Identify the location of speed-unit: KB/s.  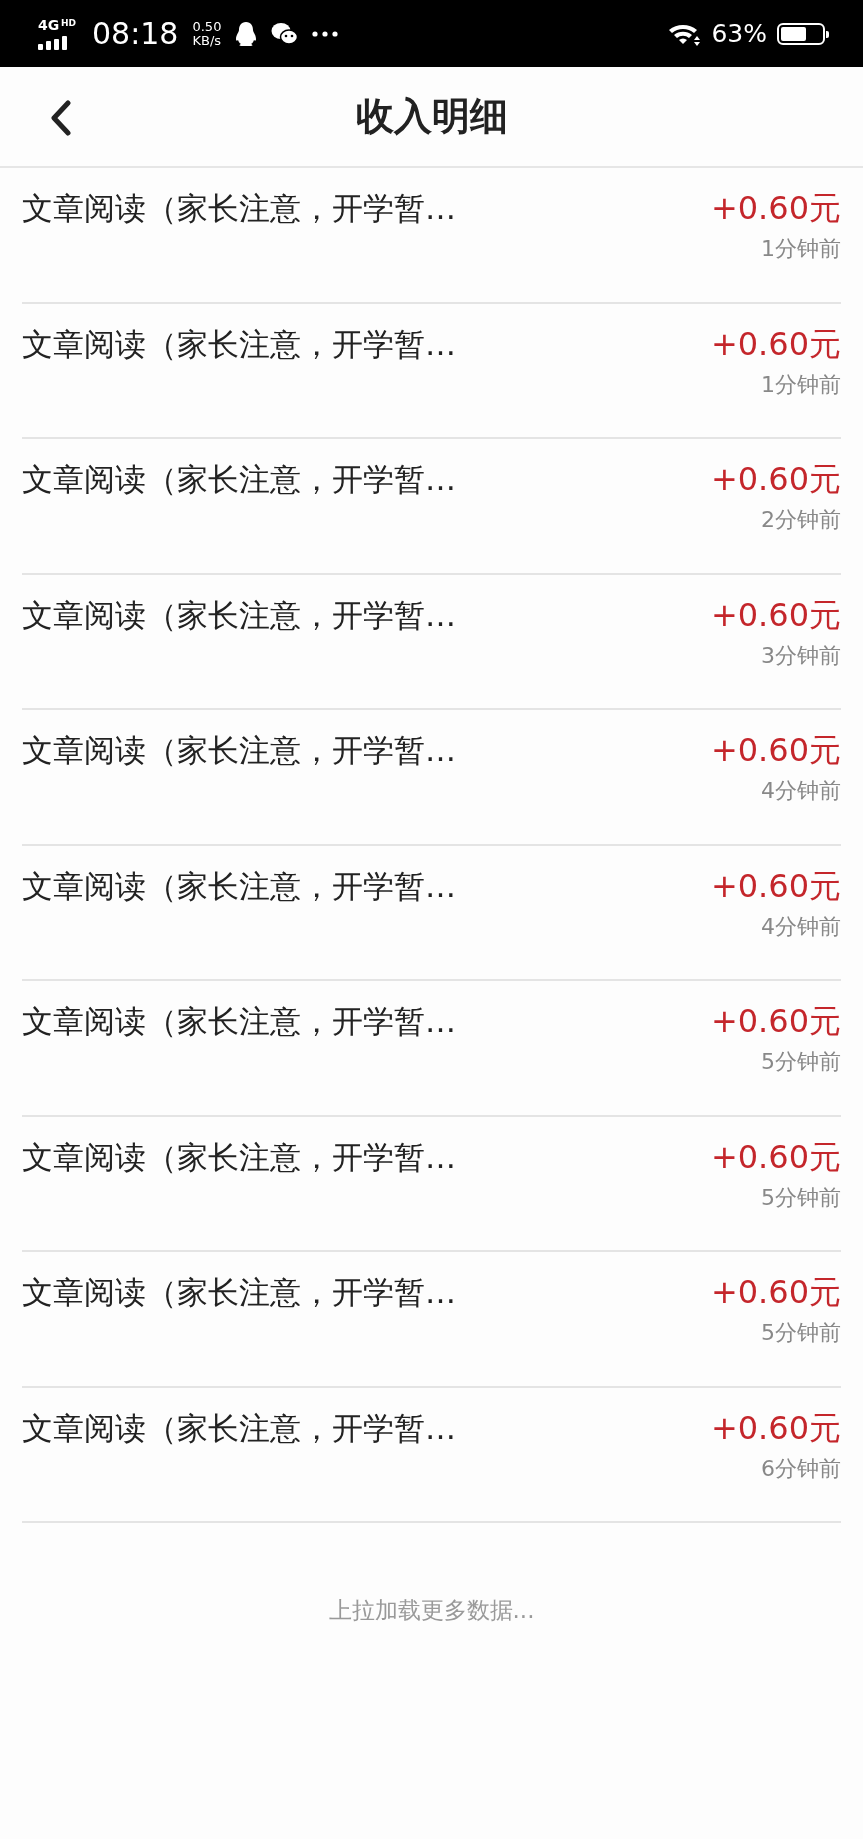
(207, 40).